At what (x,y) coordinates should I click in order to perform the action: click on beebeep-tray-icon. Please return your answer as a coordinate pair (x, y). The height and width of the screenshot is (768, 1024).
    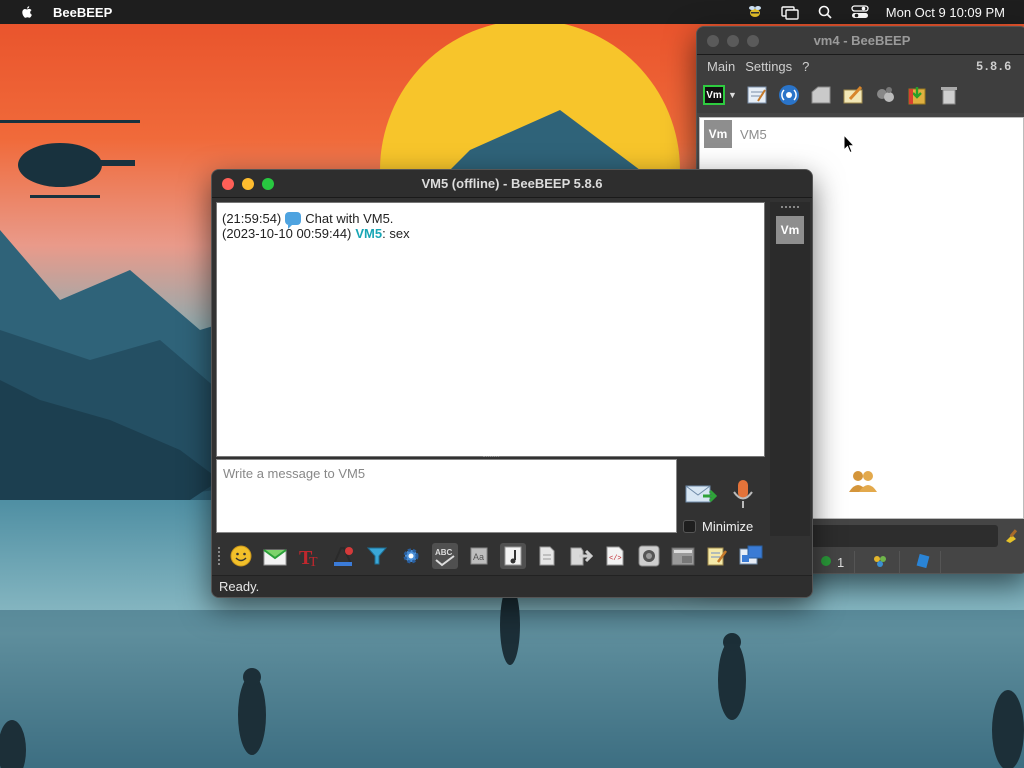
    Looking at the image, I should click on (755, 12).